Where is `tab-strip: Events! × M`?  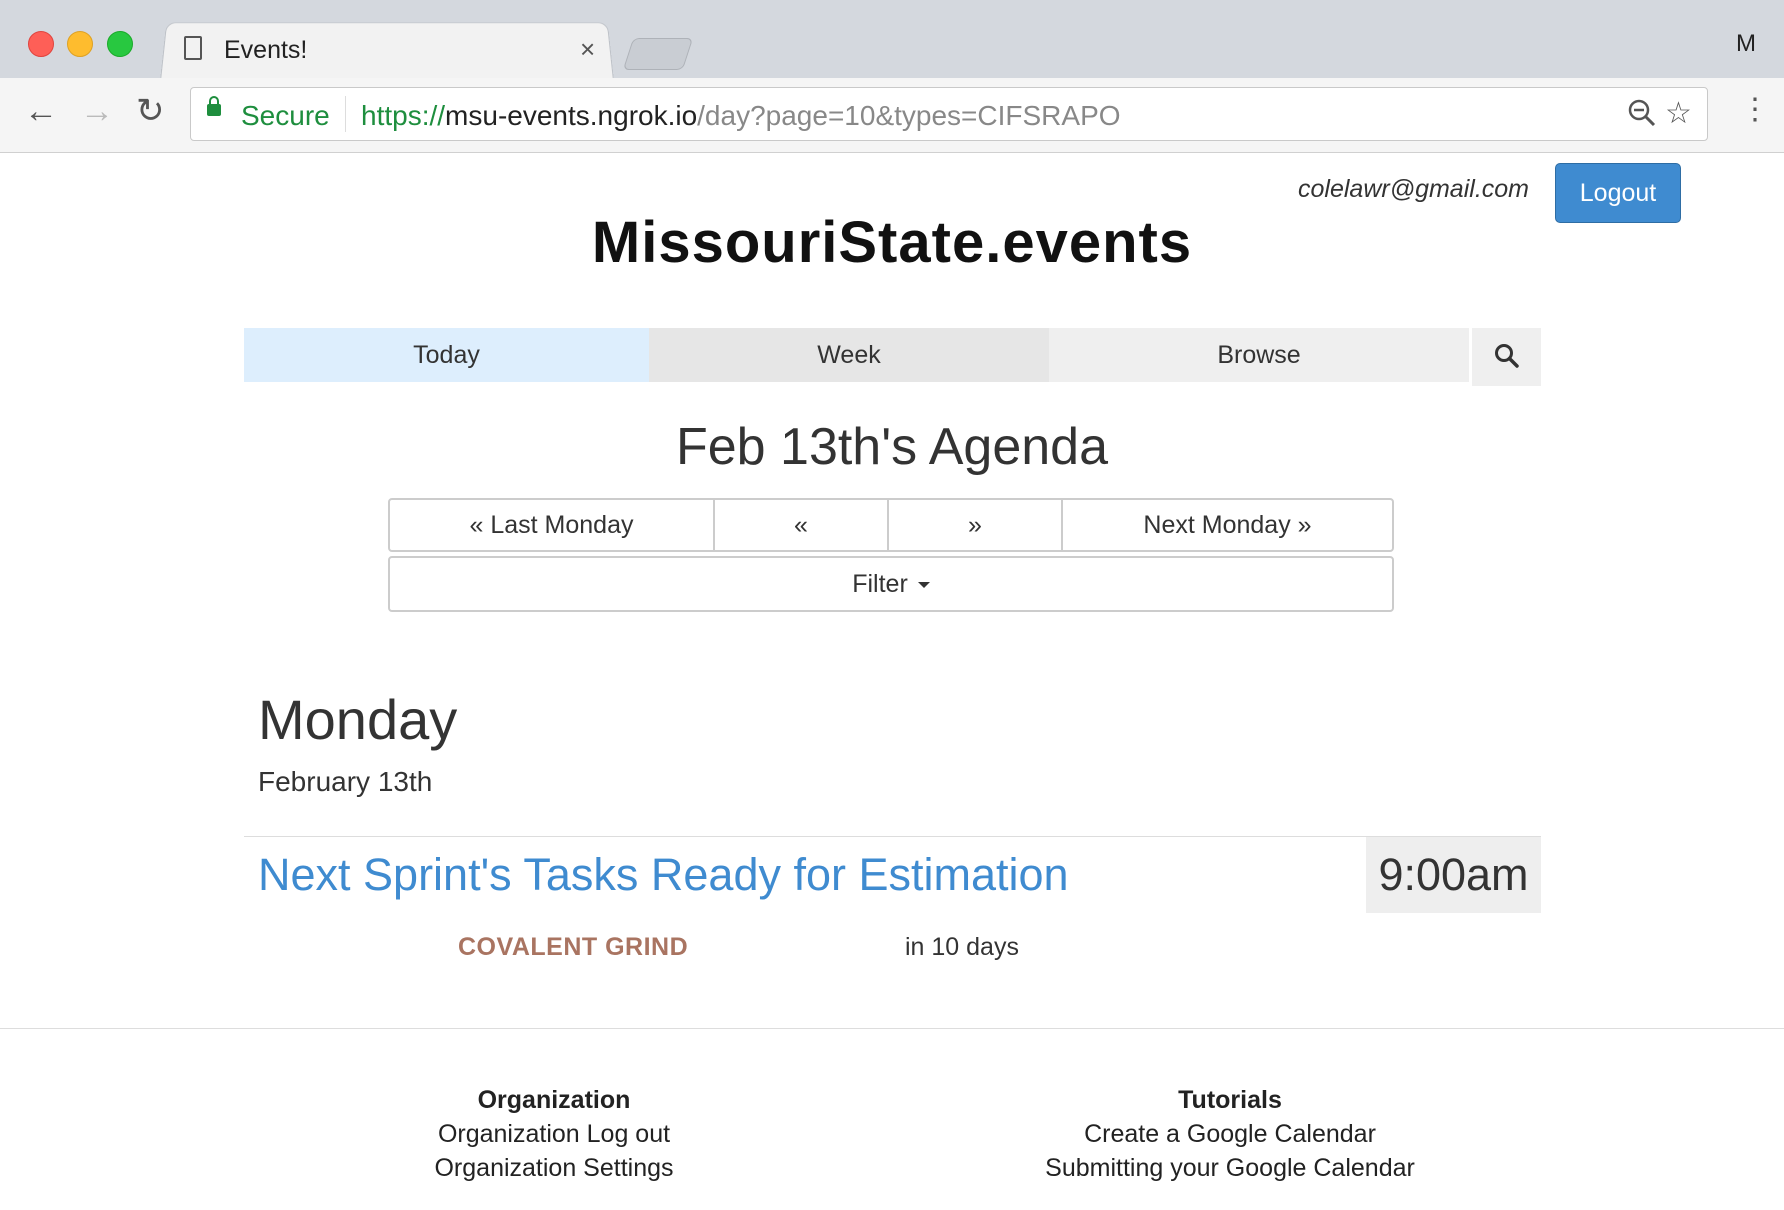
tab-strip: Events! × M is located at coordinates (892, 40).